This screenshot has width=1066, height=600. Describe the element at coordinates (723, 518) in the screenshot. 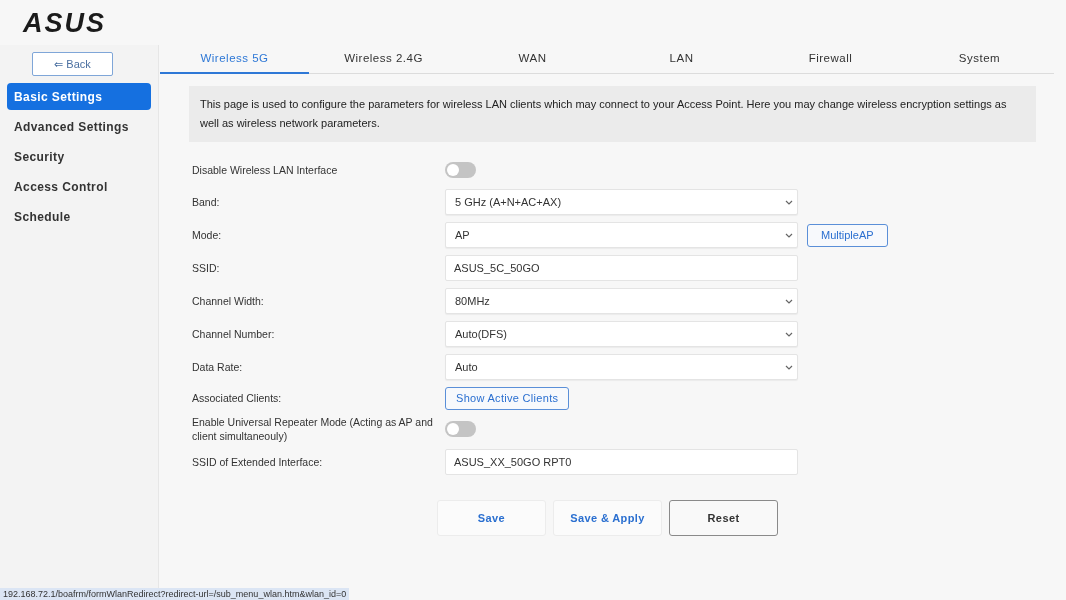

I see `action-button: Reset` at that location.